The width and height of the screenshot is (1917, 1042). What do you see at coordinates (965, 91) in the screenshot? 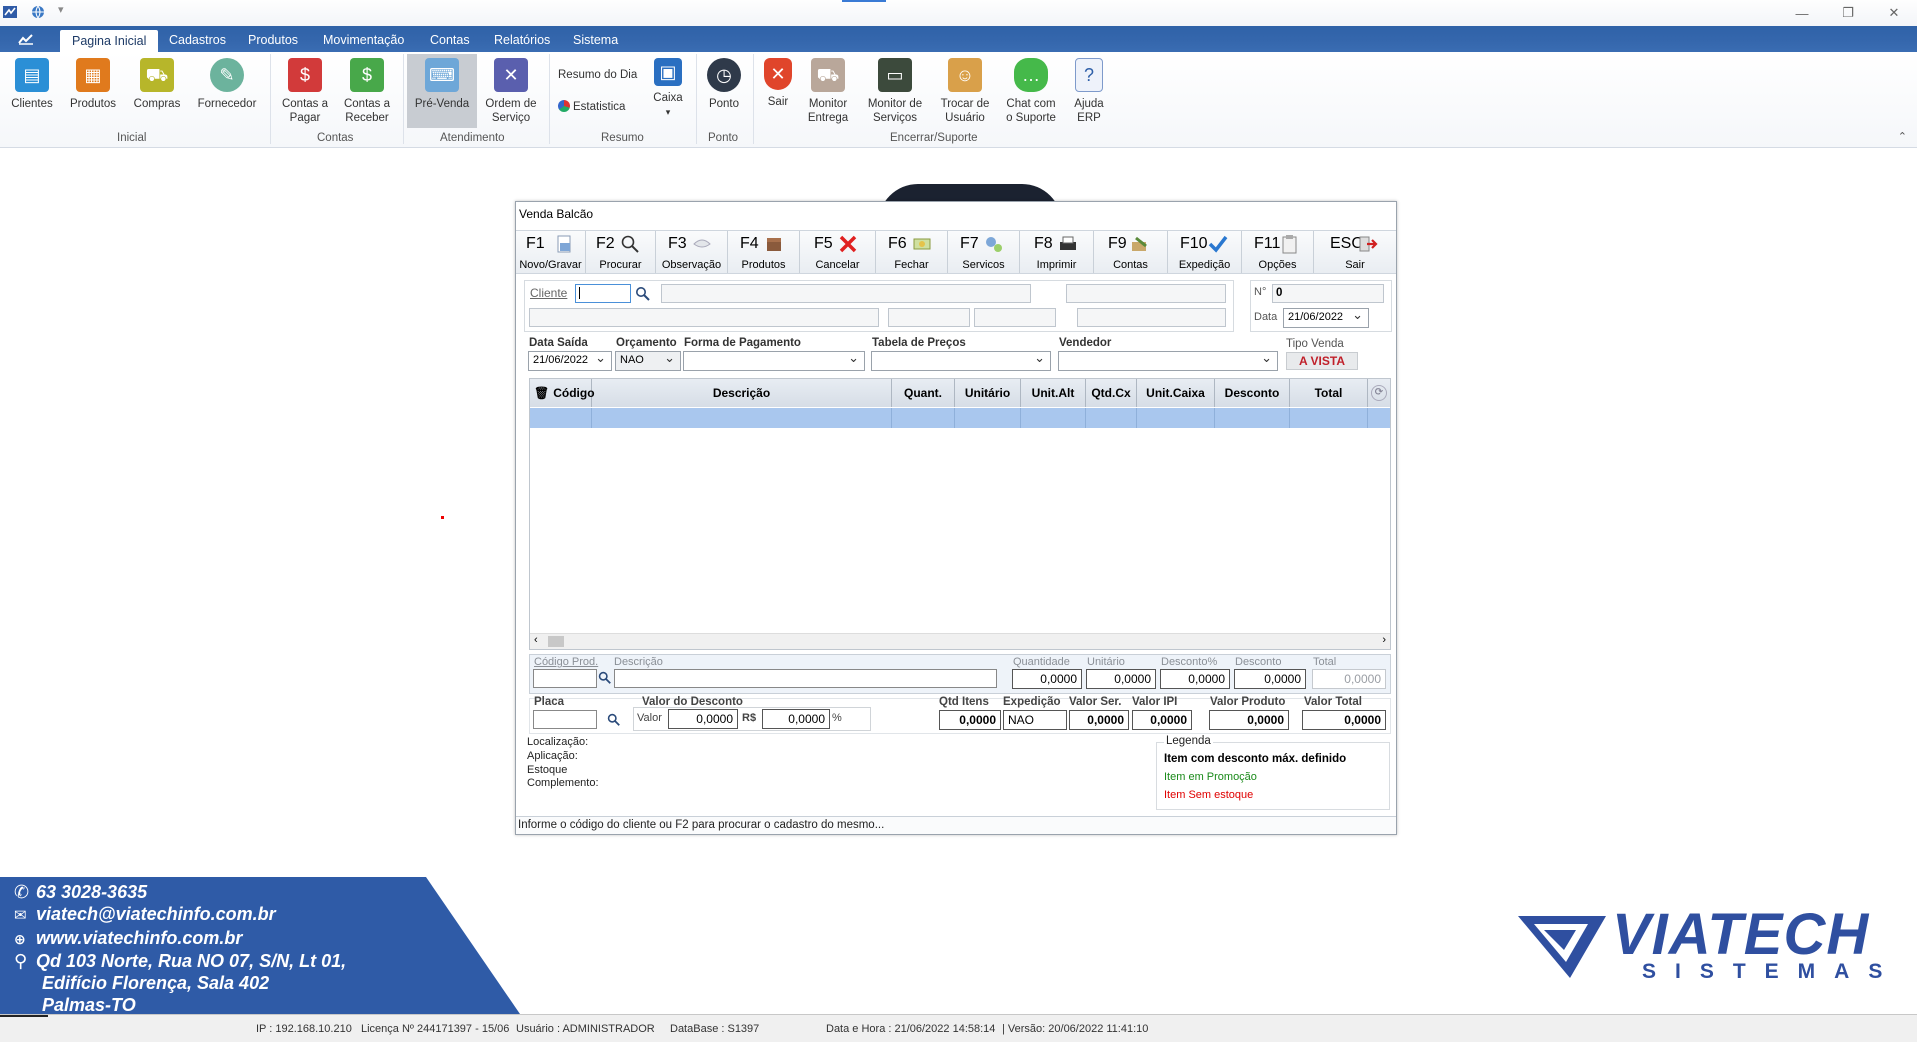
I see `trocar-usuario-button: ☺ Trocar de Usuário` at bounding box center [965, 91].